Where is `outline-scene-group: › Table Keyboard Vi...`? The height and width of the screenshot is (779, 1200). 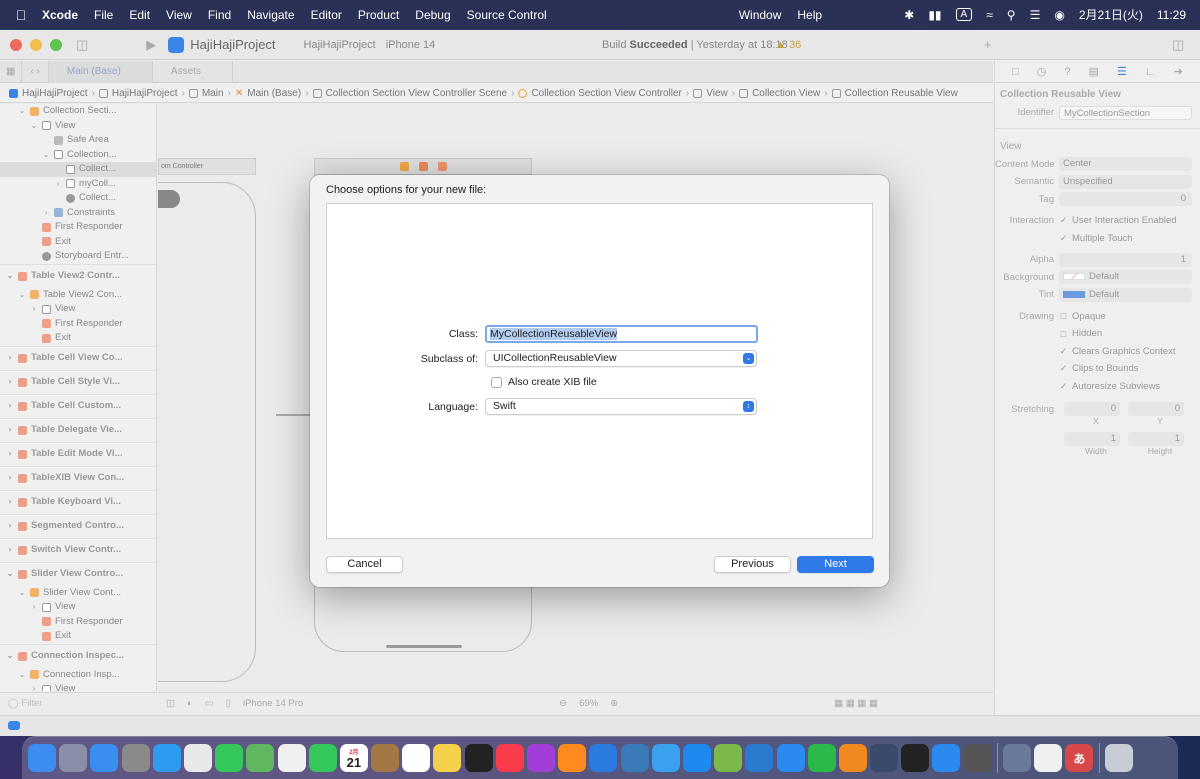 outline-scene-group: › Table Keyboard Vi... is located at coordinates (78, 501).